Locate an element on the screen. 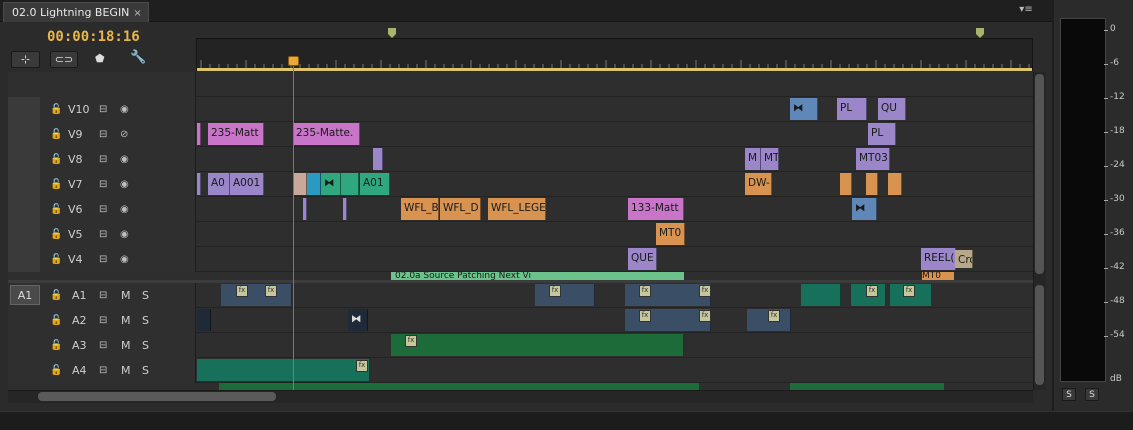 This screenshot has height=430, width=1133. video-audio-divider is located at coordinates (520, 281).